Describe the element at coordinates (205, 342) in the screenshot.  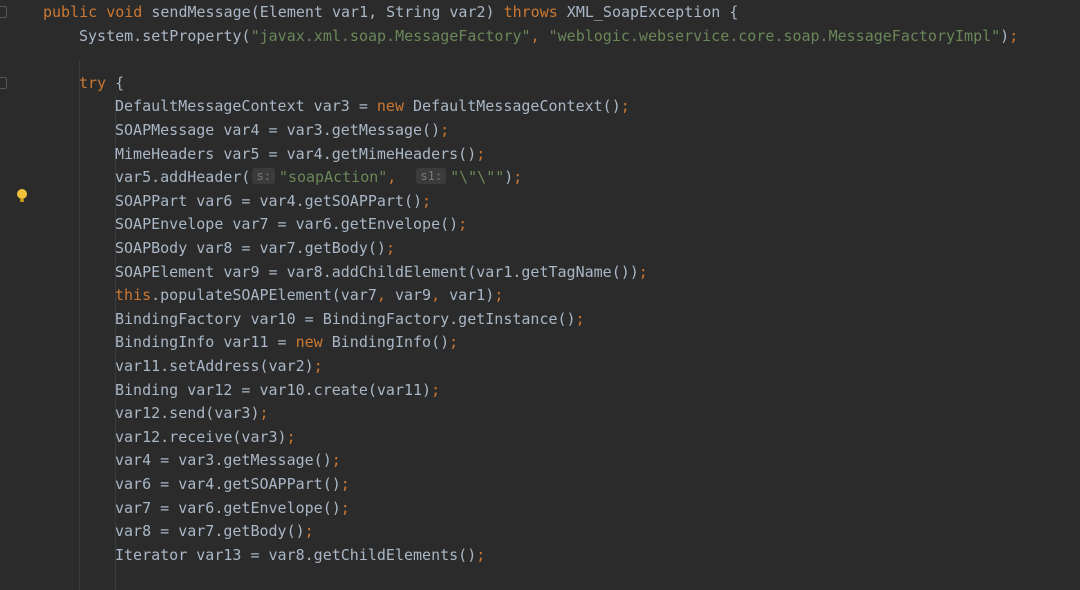
I see `code-token: BindingInfo var11 =` at that location.